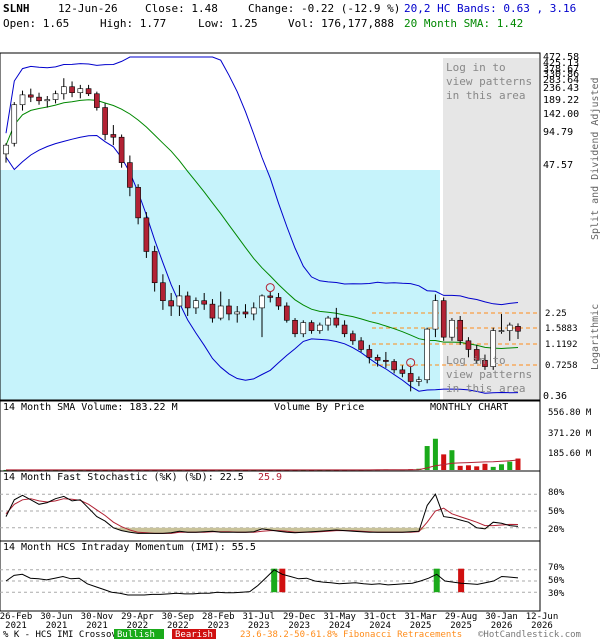  Describe the element at coordinates (485, 95) in the screenshot. I see `login-overlay-1c: in this area` at that location.